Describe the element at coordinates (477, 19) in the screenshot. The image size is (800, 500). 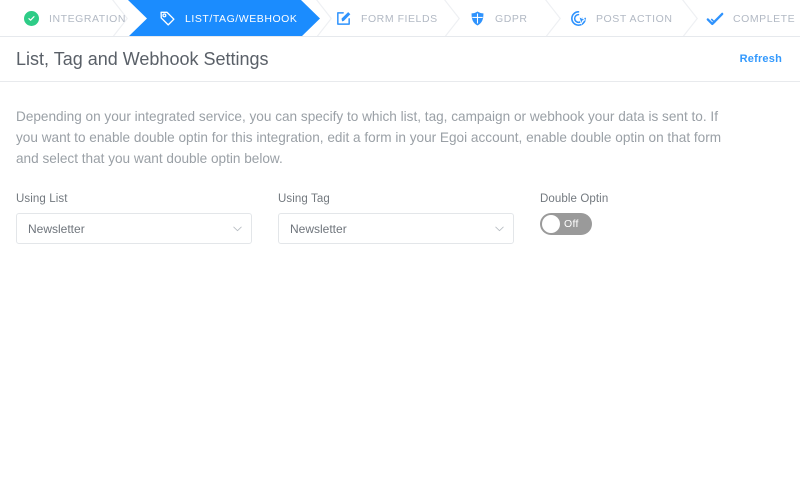
I see `shield-icon` at that location.